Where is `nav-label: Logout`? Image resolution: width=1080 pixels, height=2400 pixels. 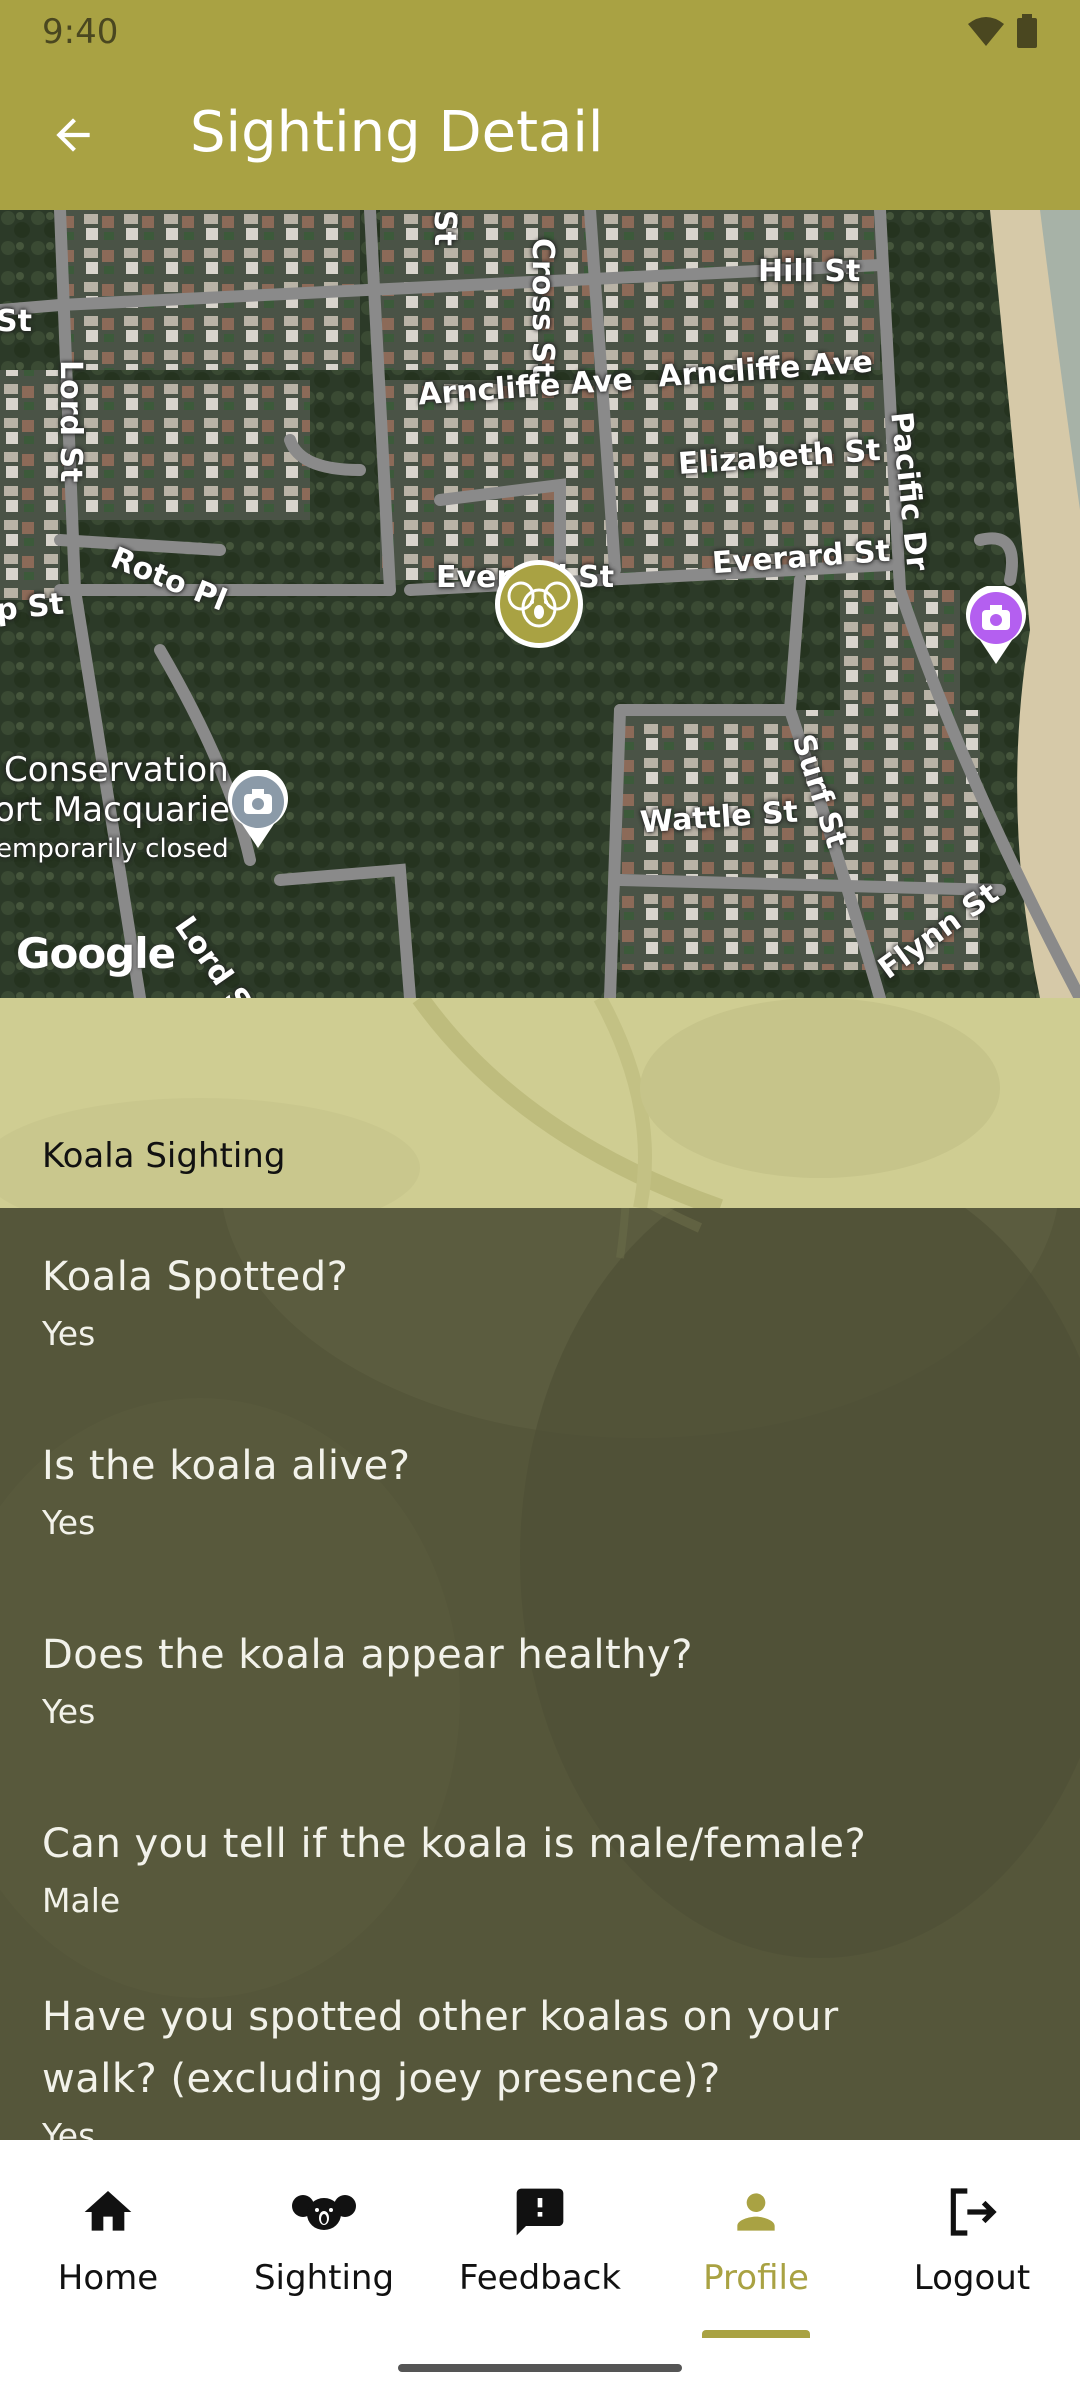
nav-label: Logout is located at coordinates (972, 2278).